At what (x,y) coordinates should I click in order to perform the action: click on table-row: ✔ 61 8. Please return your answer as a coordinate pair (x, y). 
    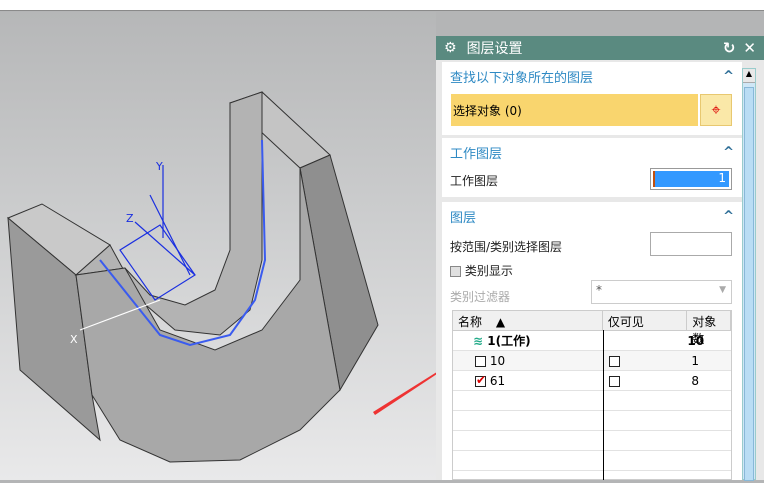
    Looking at the image, I should click on (592, 381).